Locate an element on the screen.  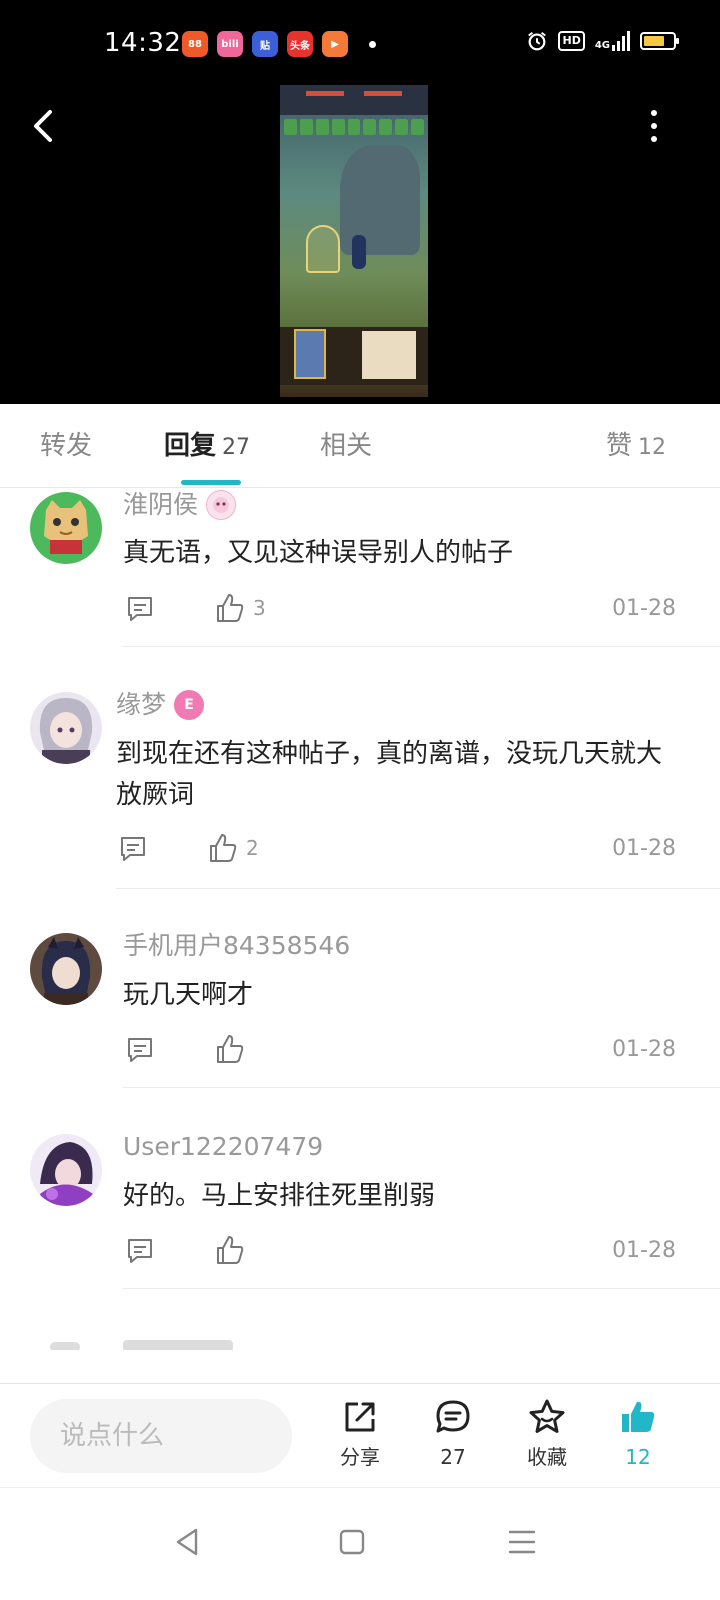
tab-replies: 回复 27 is located at coordinates (207, 447).